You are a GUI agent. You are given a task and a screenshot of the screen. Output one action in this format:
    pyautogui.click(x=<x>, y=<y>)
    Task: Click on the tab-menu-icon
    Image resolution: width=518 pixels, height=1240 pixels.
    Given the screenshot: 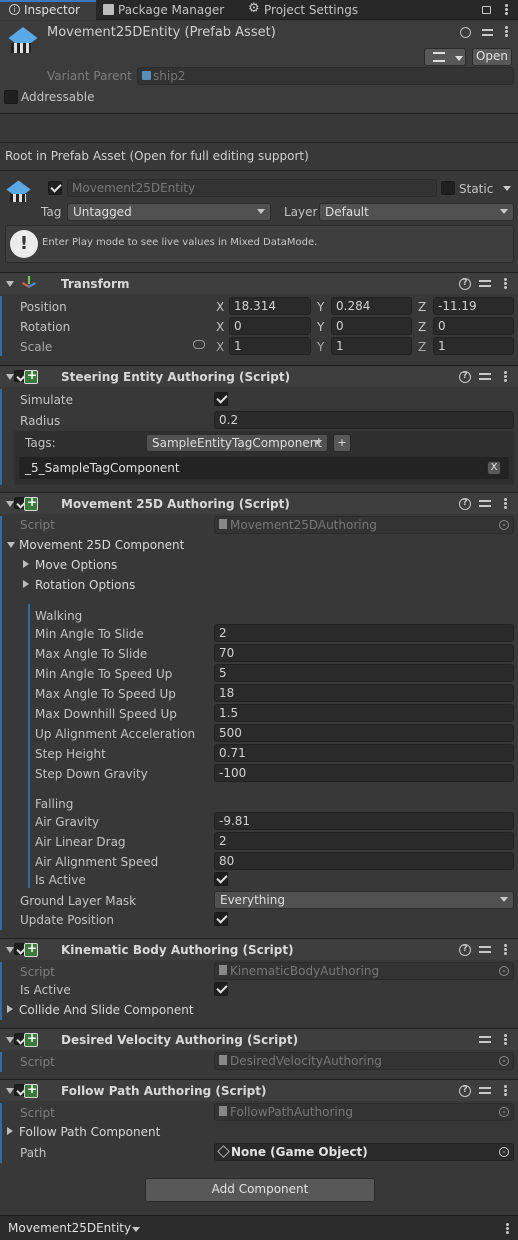 What is the action you would take?
    pyautogui.click(x=506, y=10)
    